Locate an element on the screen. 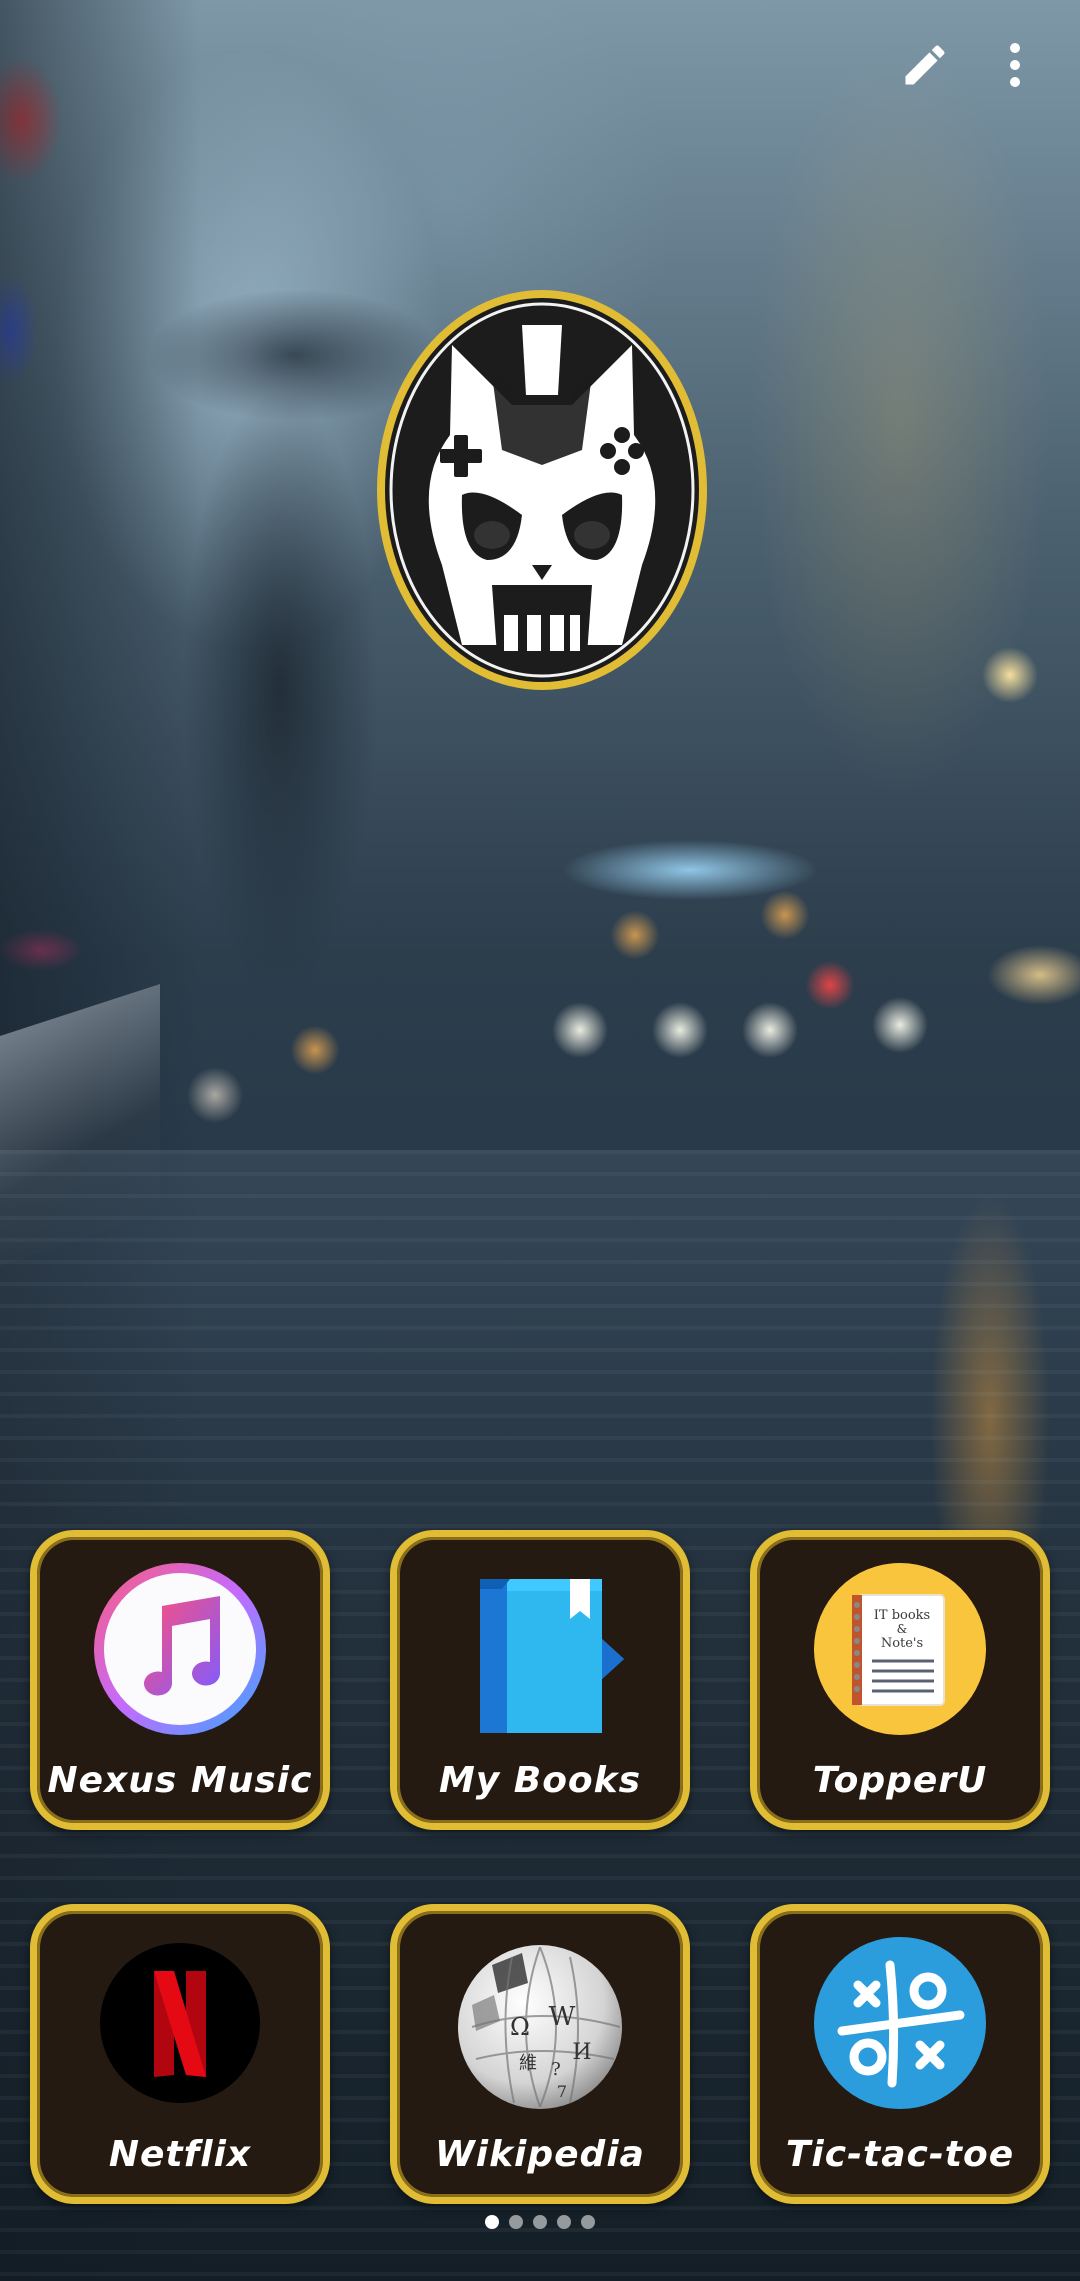 The image size is (1080, 2281). svg-text: 7 is located at coordinates (562, 2091).